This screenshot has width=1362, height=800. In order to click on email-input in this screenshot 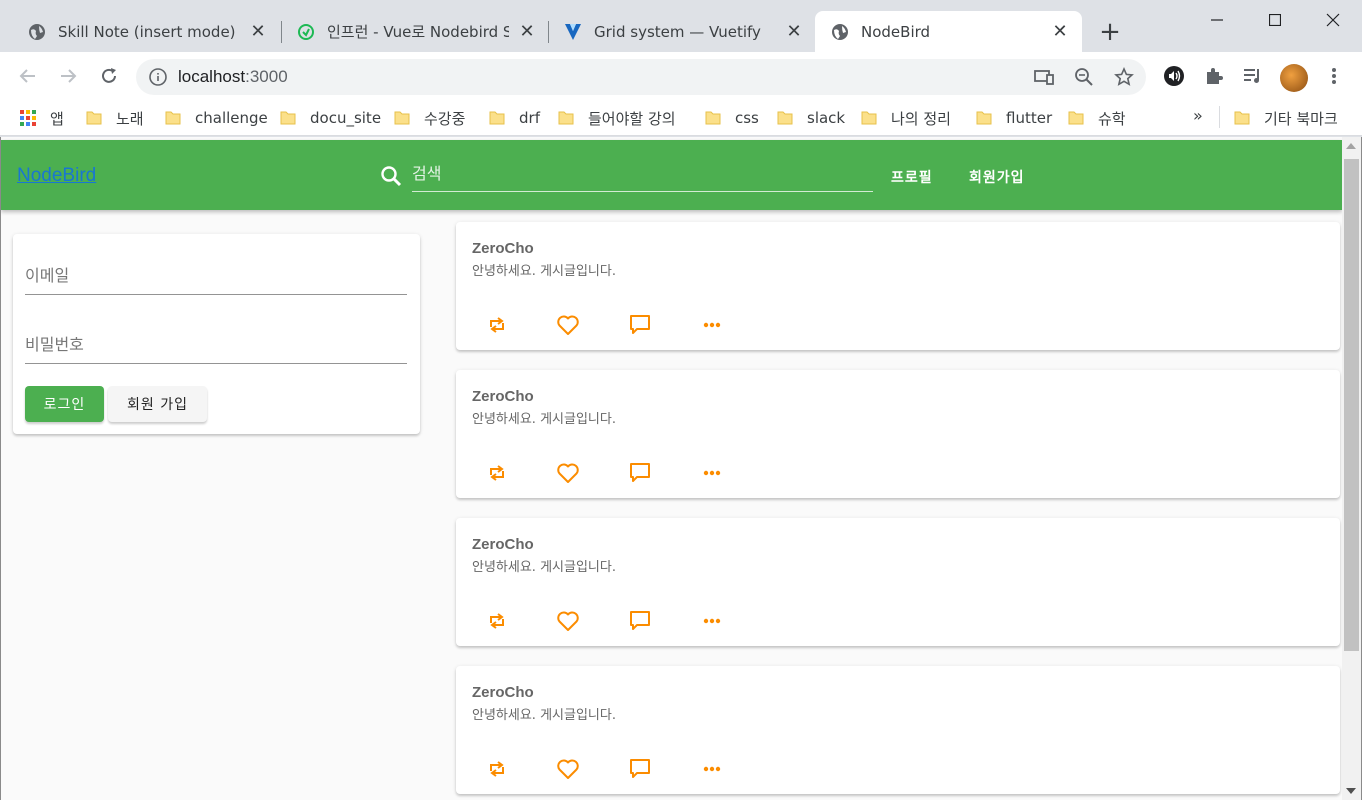, I will do `click(216, 275)`.